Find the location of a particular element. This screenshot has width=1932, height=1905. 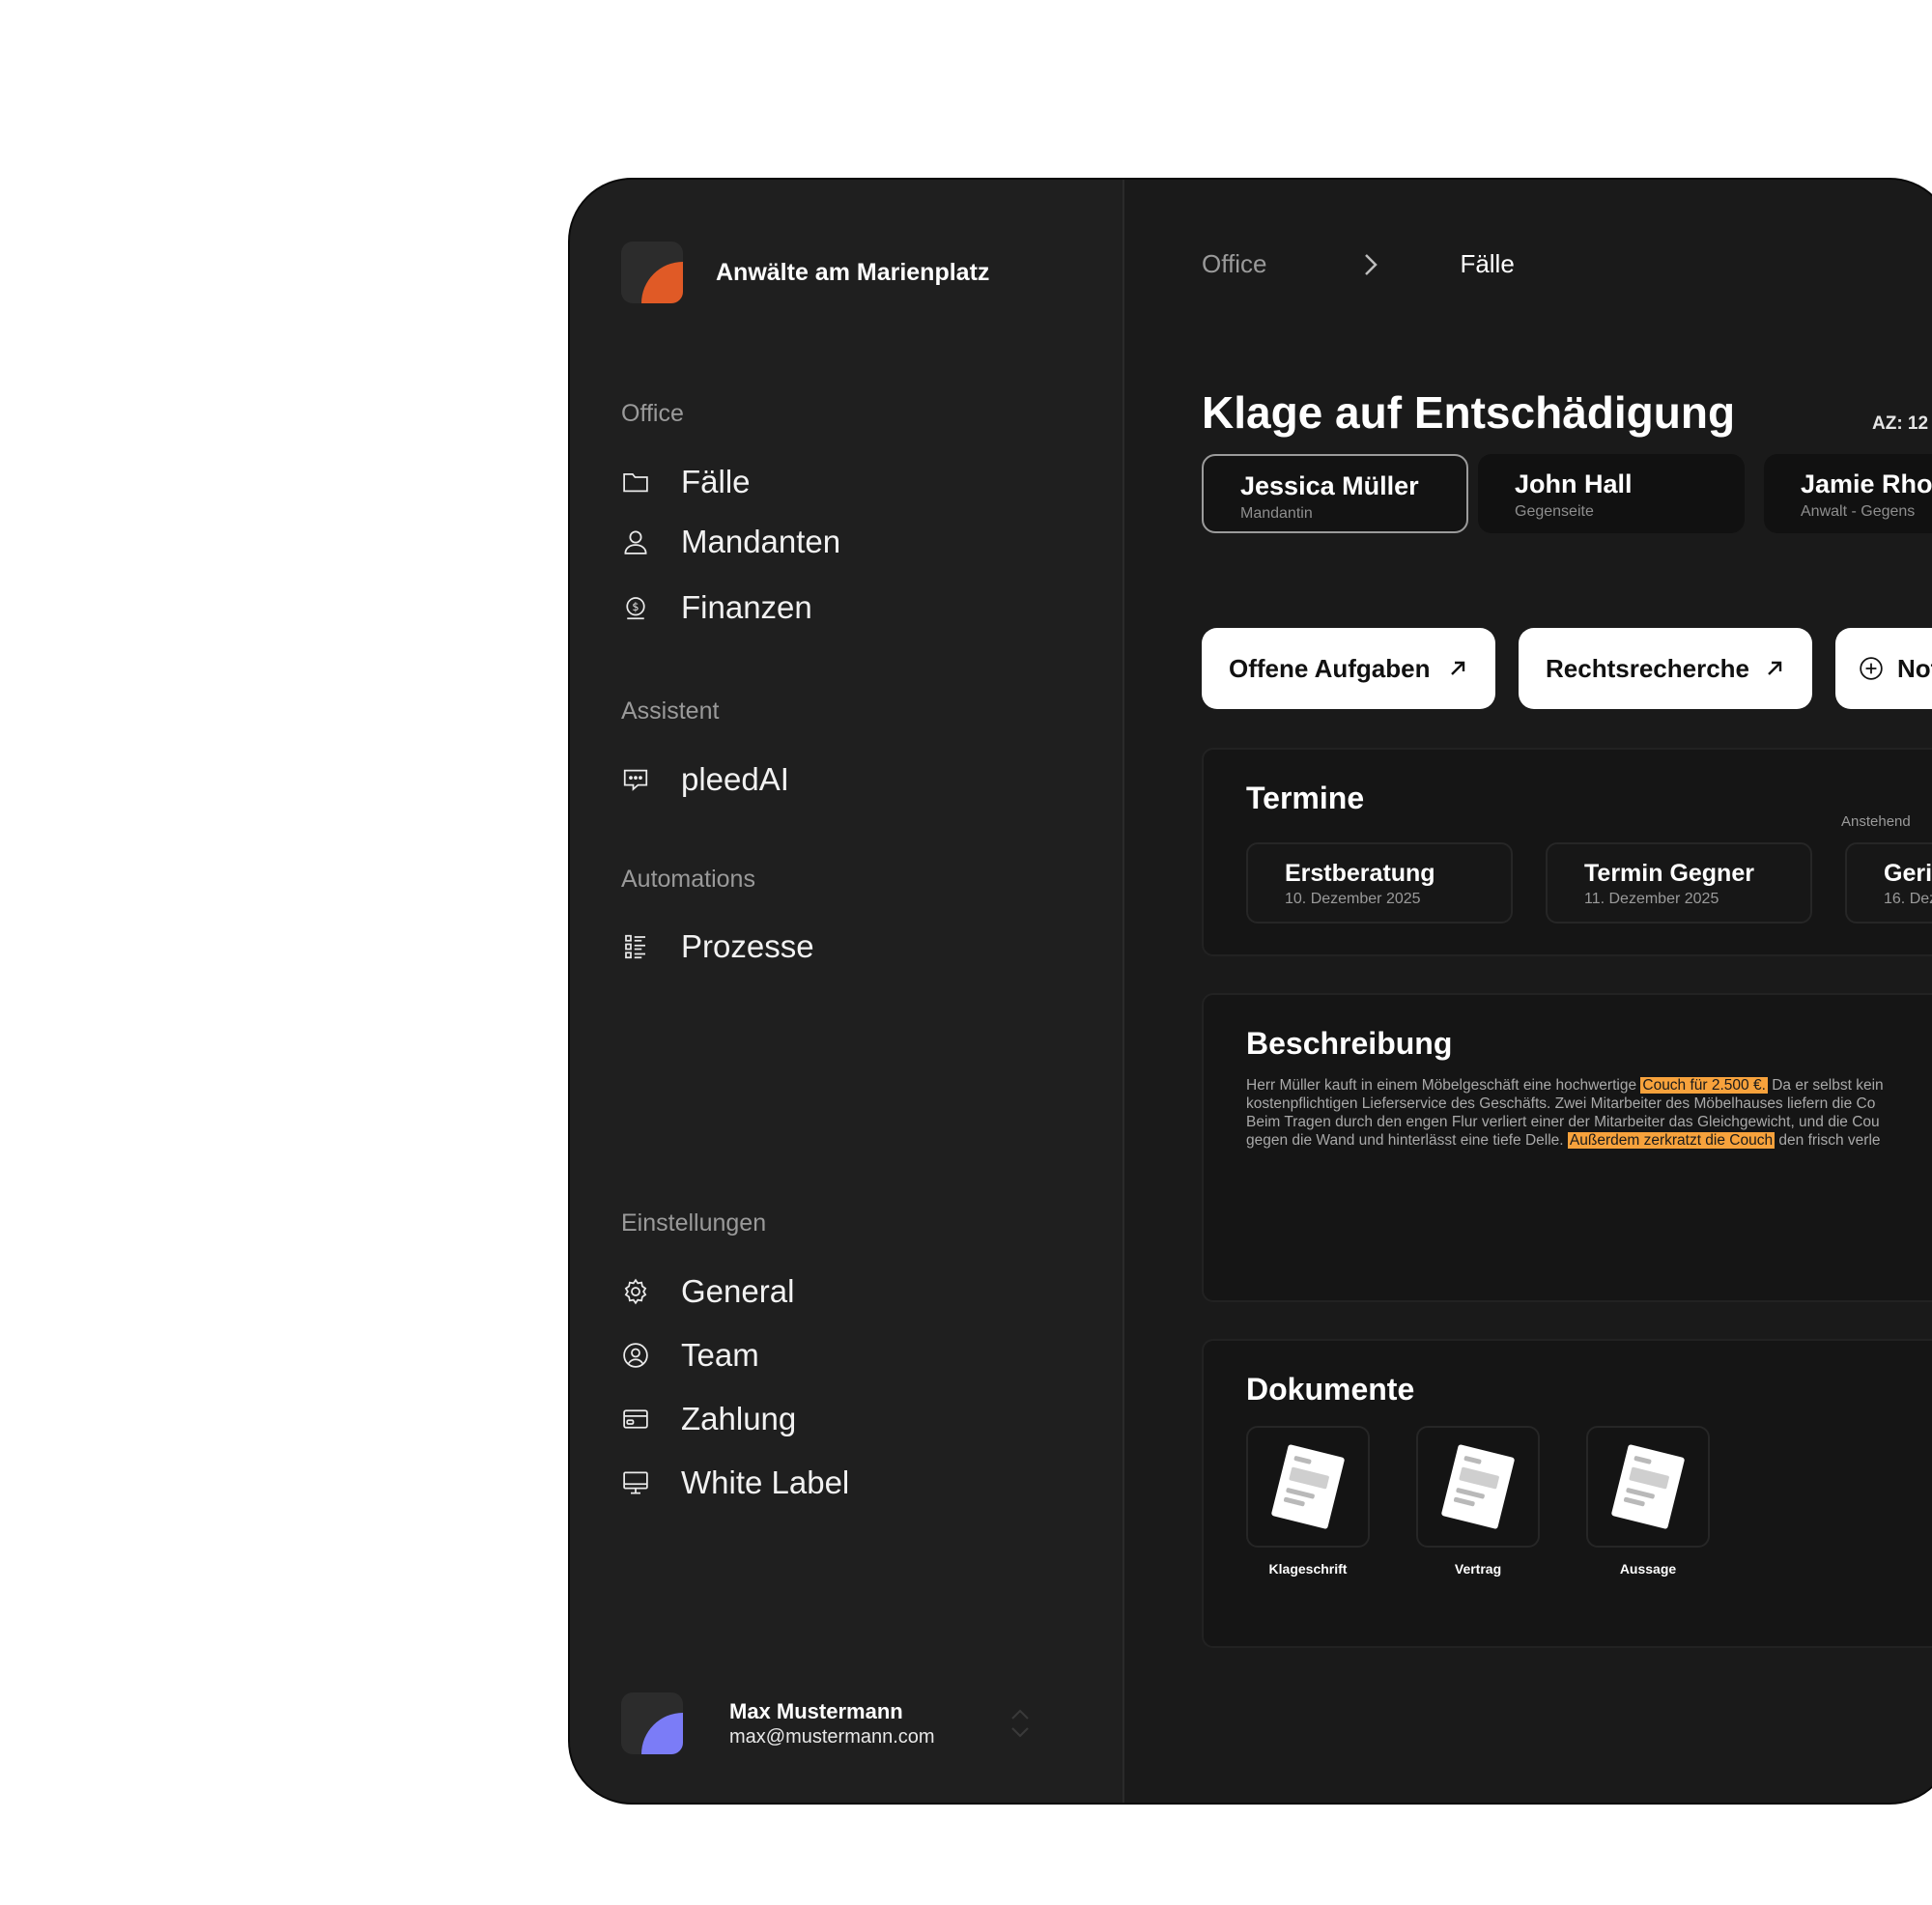

user-info: Max Mustermann max@mustermann.com is located at coordinates (832, 1724).